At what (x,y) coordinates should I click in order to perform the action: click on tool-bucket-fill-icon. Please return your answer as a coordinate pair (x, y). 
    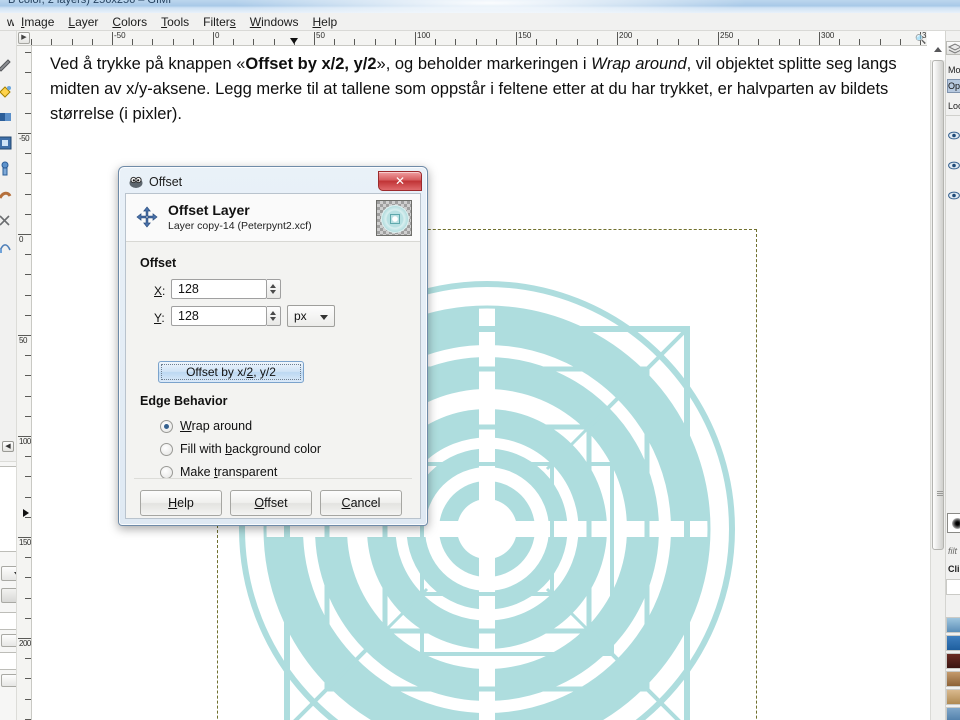
    Looking at the image, I should click on (6, 91).